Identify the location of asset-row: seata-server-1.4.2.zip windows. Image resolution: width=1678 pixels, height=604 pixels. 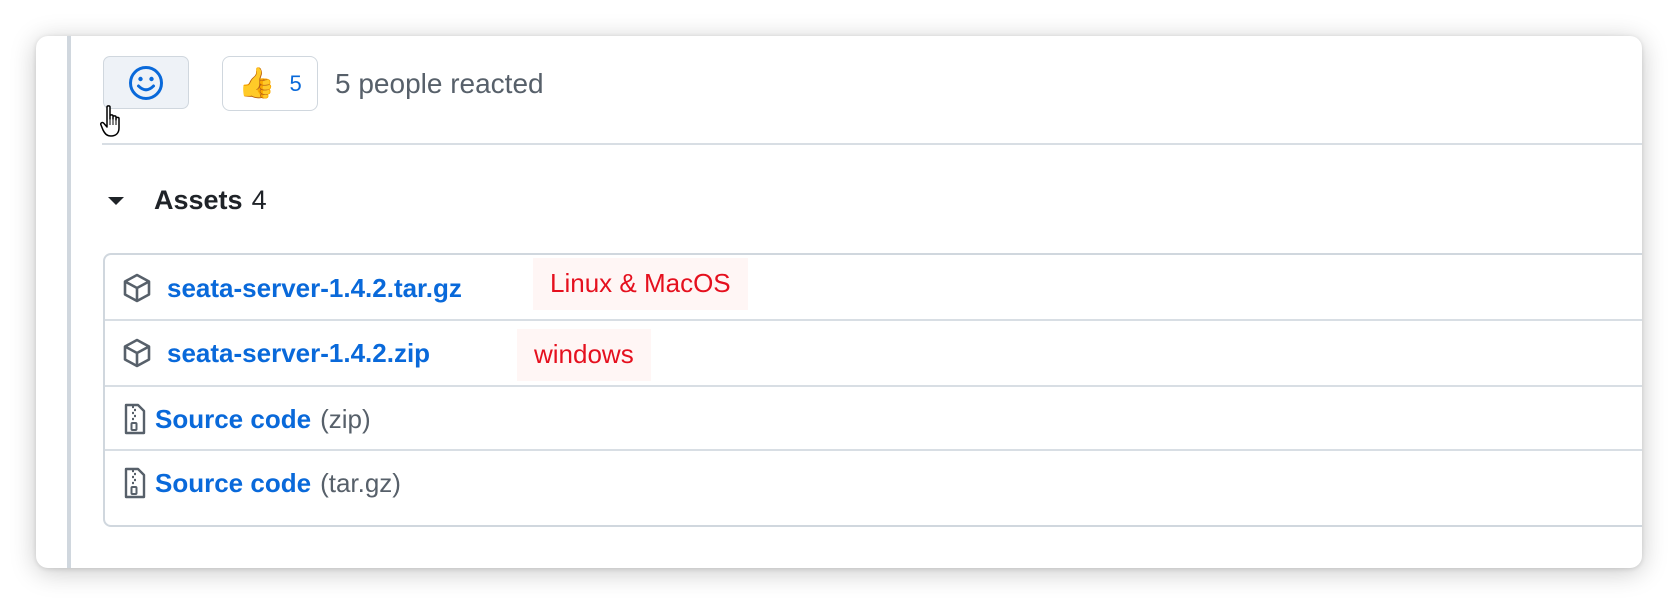
(873, 352).